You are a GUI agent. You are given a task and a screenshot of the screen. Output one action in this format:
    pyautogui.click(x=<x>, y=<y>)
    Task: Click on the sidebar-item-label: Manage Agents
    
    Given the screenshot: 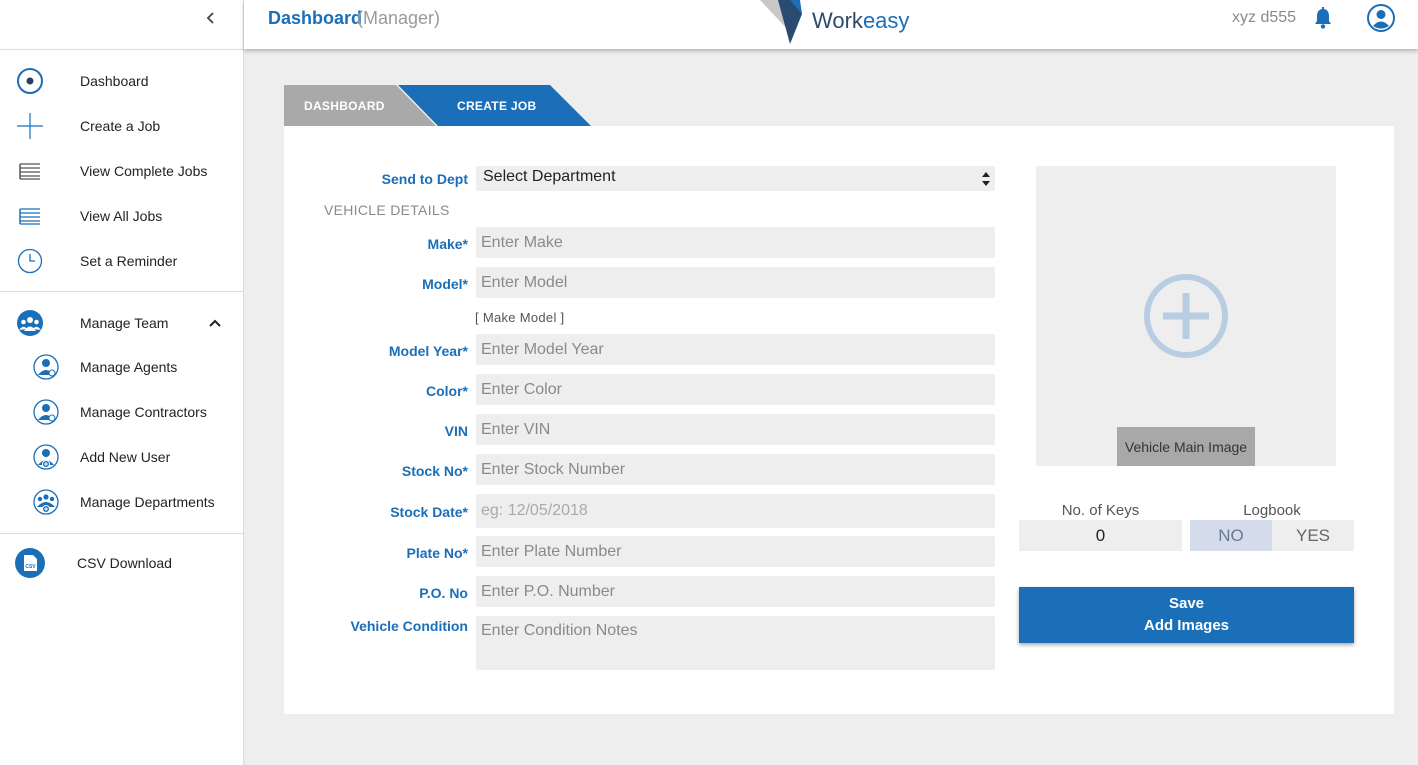 What is the action you would take?
    pyautogui.click(x=129, y=367)
    